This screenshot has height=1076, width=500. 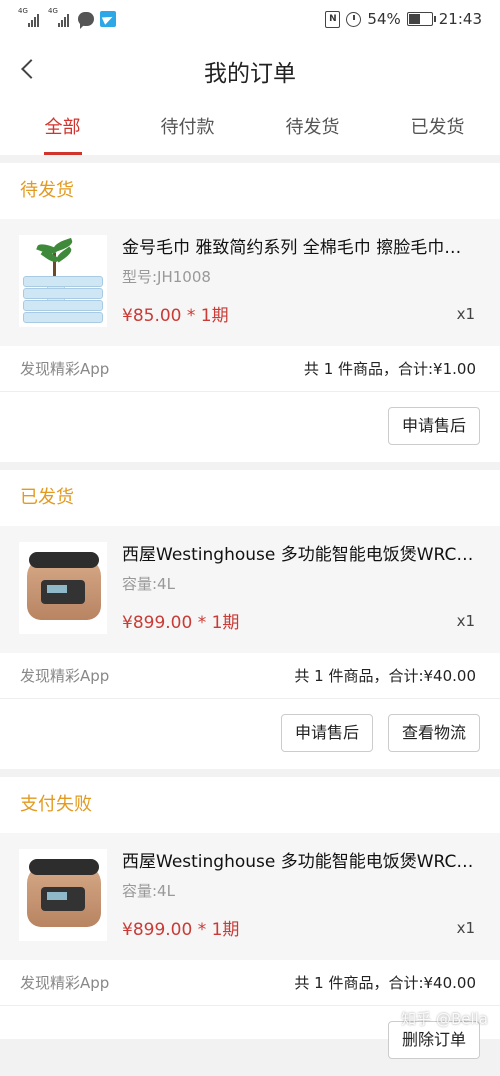 What do you see at coordinates (47, 190) in the screenshot?
I see `order-status: 待发货` at bounding box center [47, 190].